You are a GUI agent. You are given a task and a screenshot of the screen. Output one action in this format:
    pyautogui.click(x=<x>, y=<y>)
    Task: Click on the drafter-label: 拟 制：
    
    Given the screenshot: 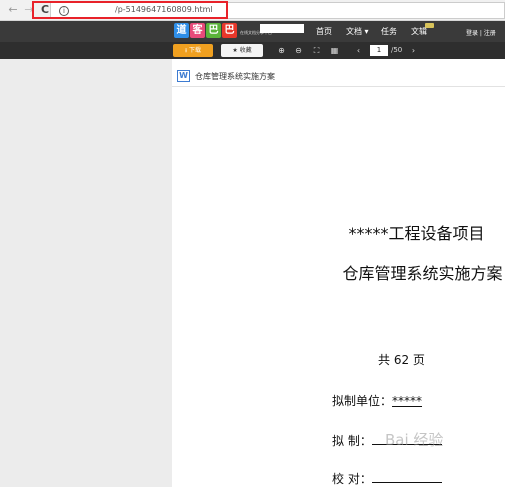 What is the action you would take?
    pyautogui.click(x=352, y=441)
    